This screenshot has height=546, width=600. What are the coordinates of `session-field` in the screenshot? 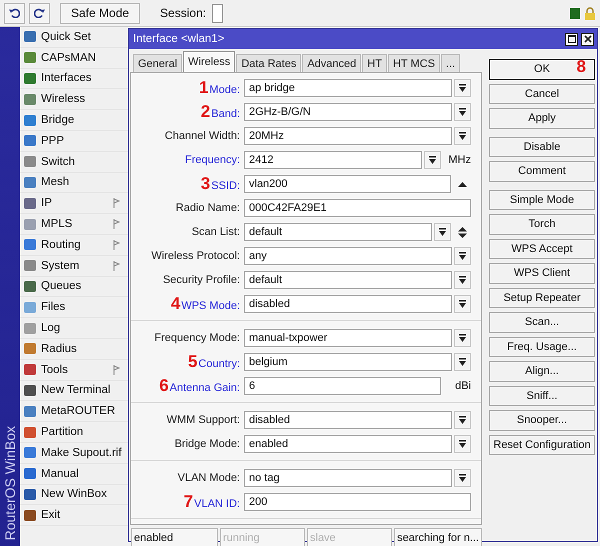 It's located at (218, 13).